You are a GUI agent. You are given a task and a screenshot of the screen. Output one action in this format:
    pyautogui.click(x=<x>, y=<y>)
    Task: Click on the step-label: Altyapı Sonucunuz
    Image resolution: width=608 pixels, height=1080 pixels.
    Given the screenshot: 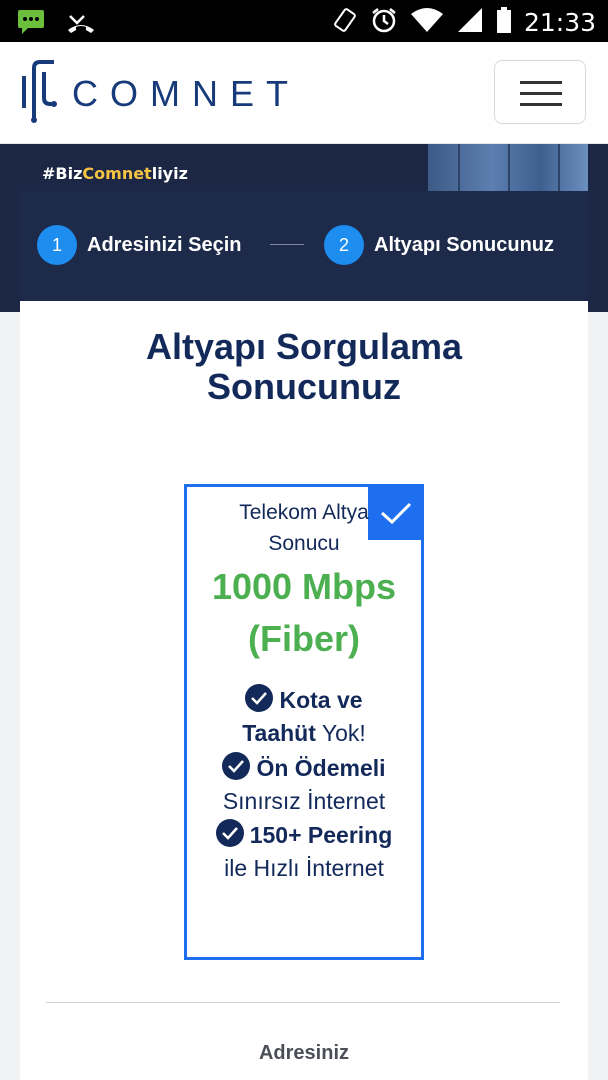 What is the action you would take?
    pyautogui.click(x=464, y=244)
    